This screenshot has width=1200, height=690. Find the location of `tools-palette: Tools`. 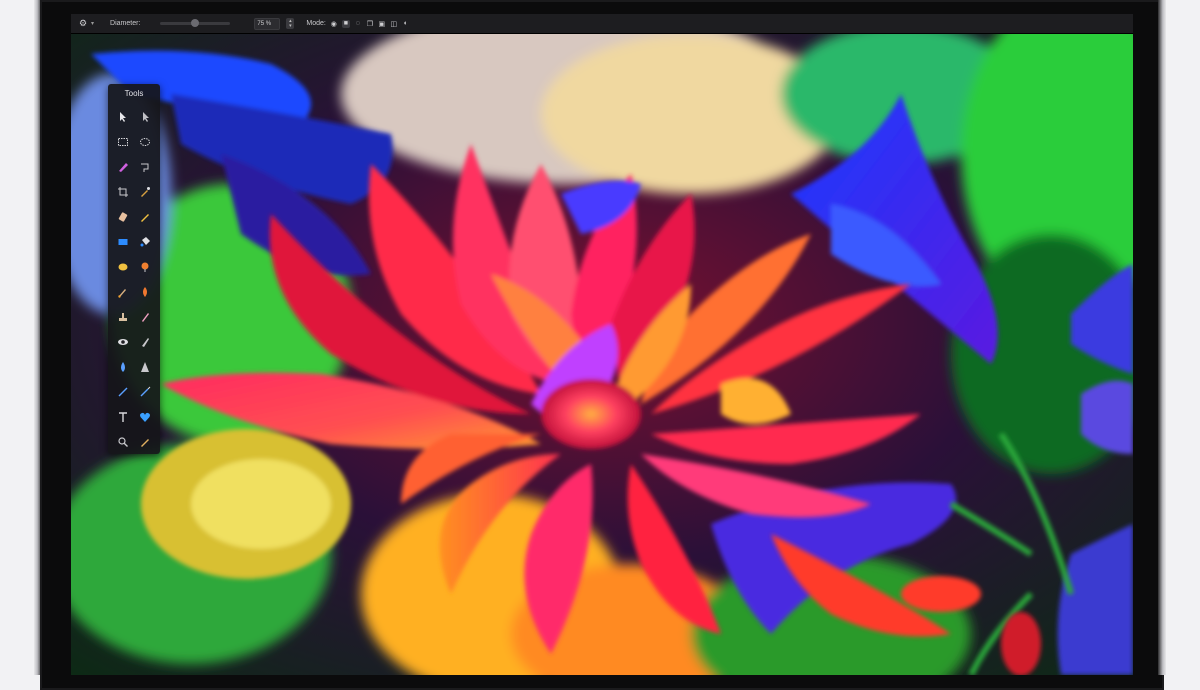

tools-palette: Tools is located at coordinates (134, 269).